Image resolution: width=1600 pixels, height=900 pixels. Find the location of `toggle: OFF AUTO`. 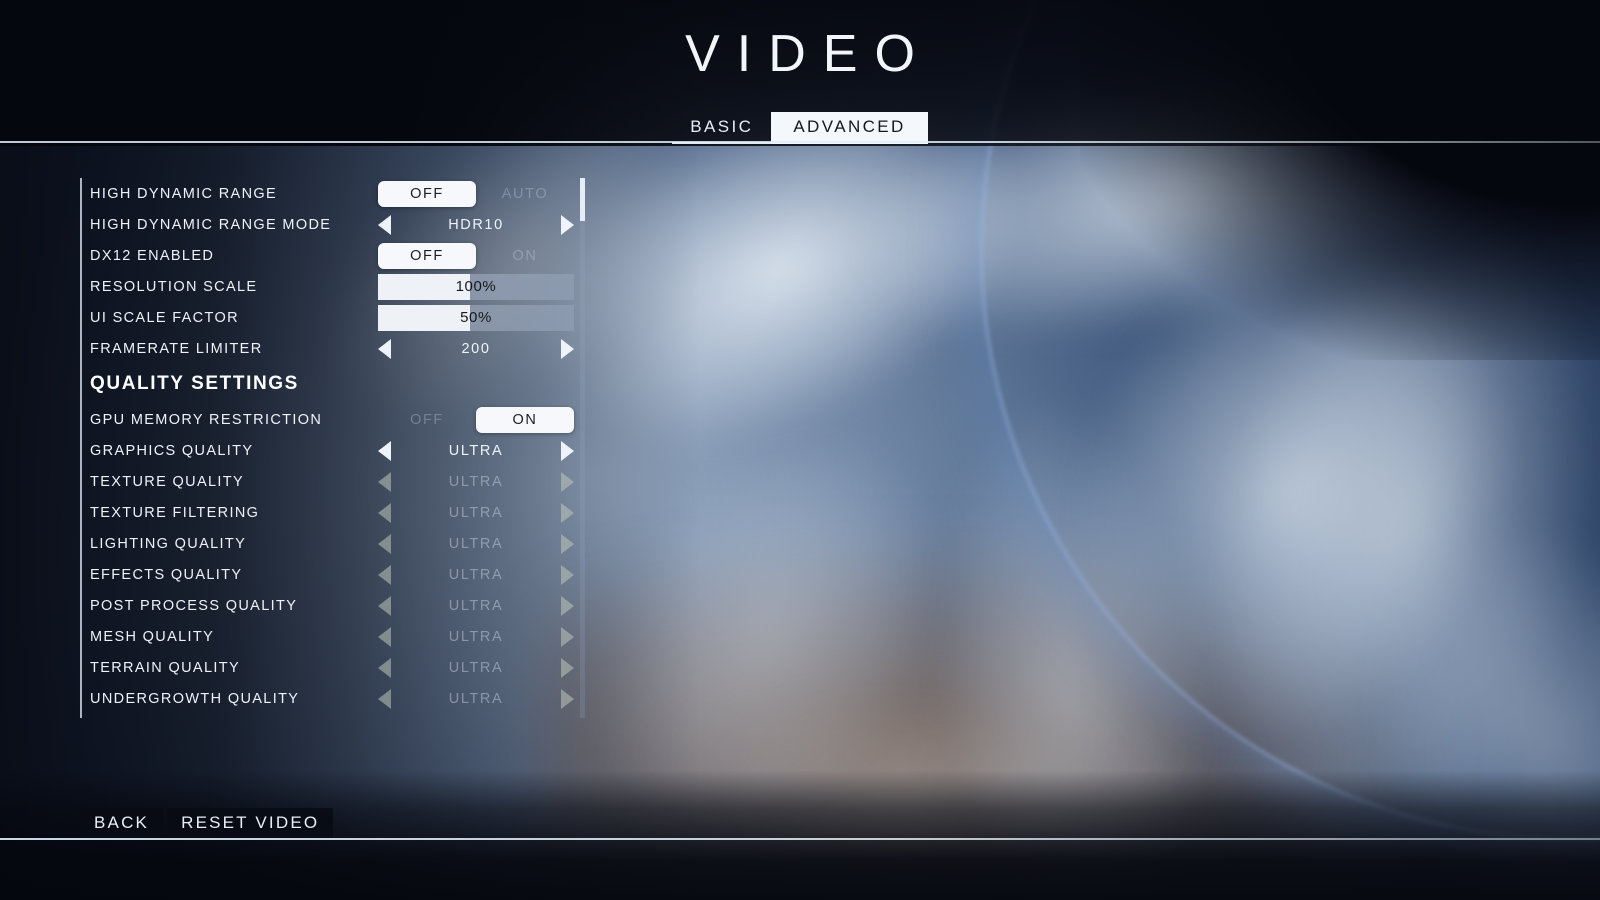

toggle: OFF AUTO is located at coordinates (476, 193).